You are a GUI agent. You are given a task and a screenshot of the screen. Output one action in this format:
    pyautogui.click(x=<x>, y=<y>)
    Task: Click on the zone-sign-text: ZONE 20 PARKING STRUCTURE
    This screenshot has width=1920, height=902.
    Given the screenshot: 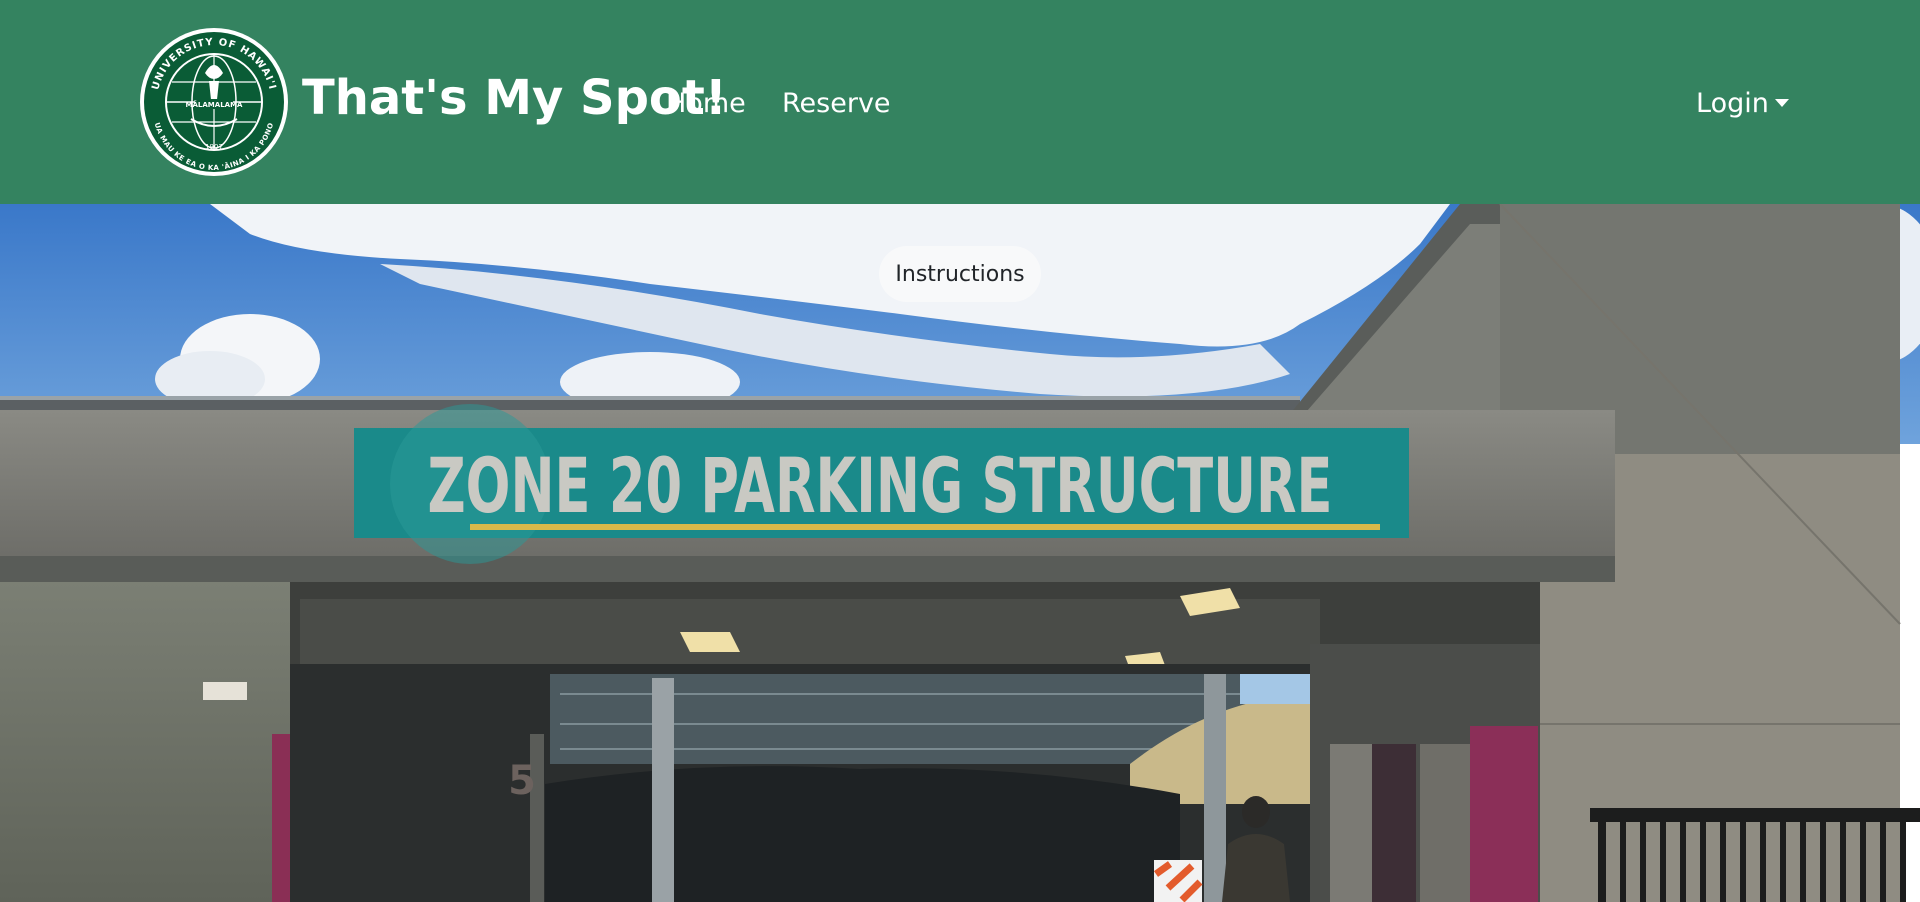 What is the action you would take?
    pyautogui.click(x=880, y=485)
    